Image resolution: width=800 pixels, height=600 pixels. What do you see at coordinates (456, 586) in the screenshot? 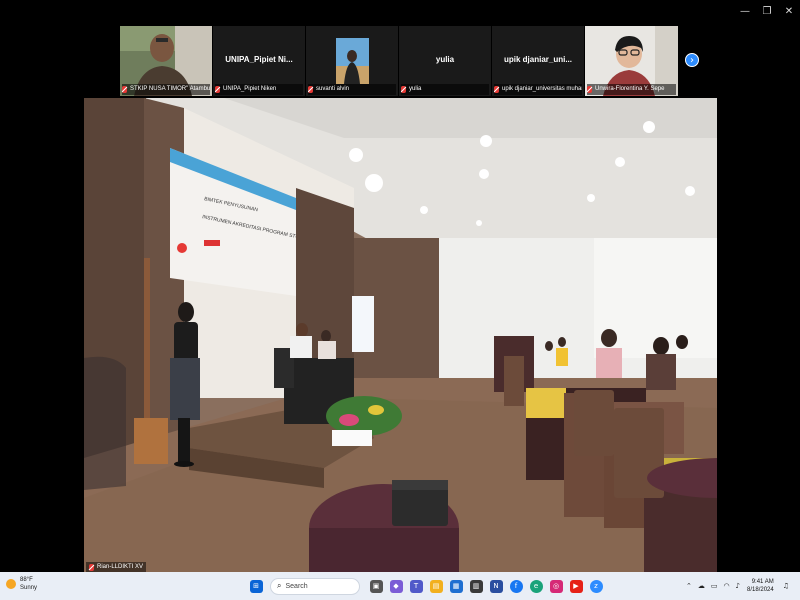
I see `store-icon: ▦` at bounding box center [456, 586].